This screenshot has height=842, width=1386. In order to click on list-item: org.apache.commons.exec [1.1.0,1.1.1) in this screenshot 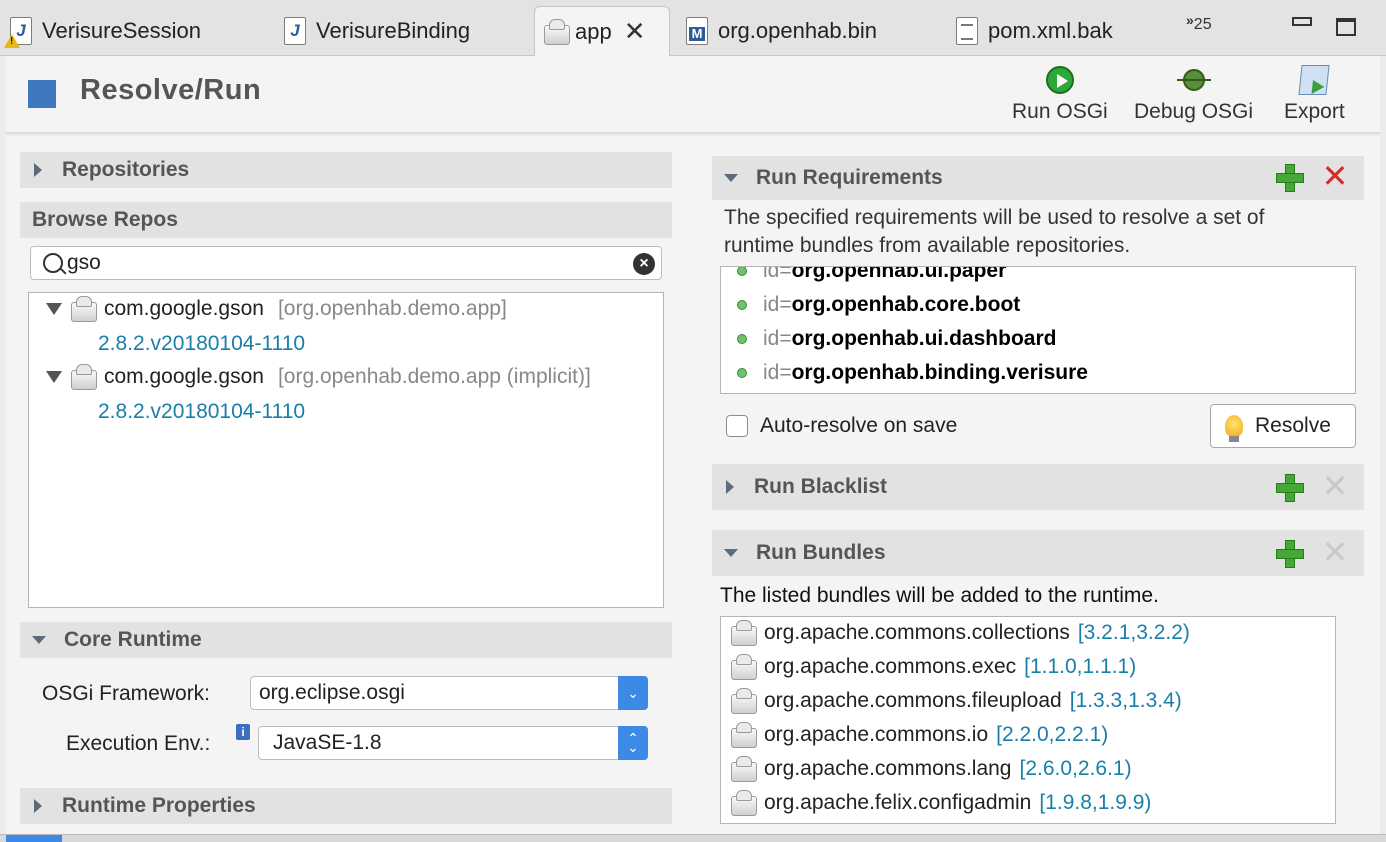, I will do `click(932, 667)`.